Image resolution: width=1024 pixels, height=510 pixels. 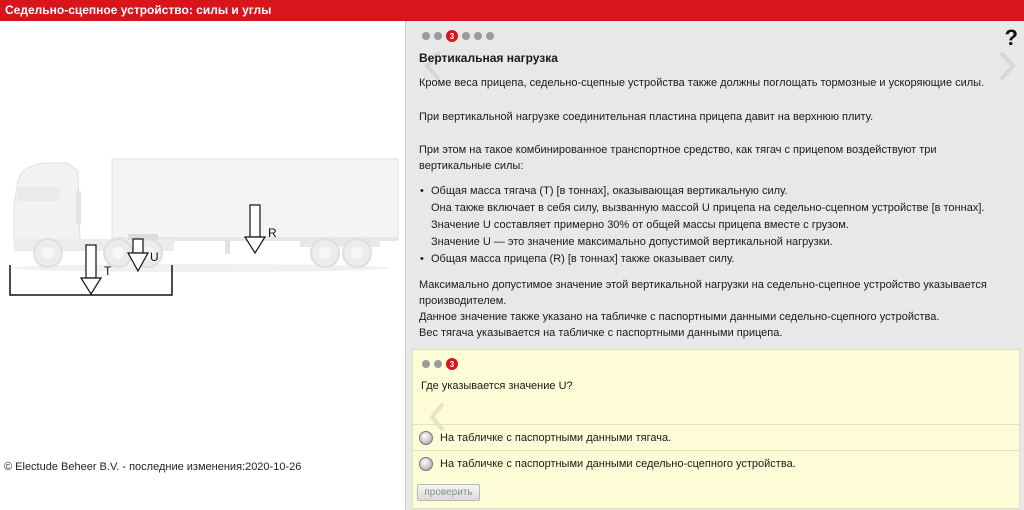 What do you see at coordinates (47, 203) in the screenshot?
I see `tractor-cab` at bounding box center [47, 203].